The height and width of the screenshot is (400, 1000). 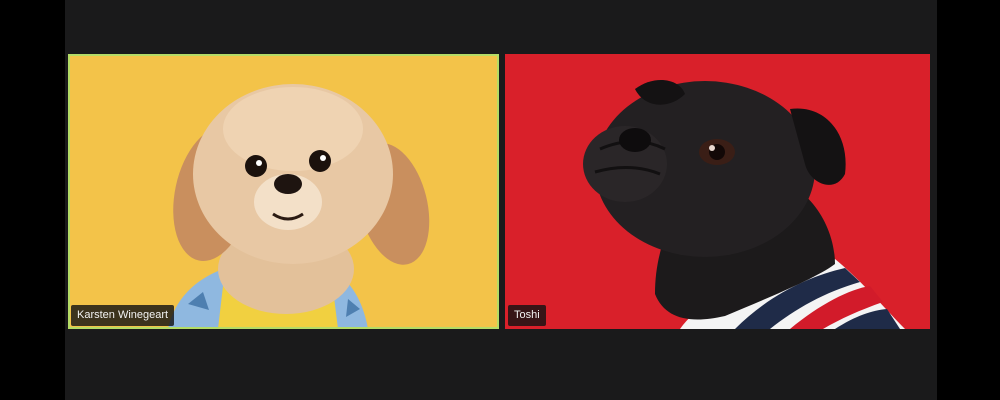 What do you see at coordinates (123, 315) in the screenshot?
I see `participant-name-label: Karsten Winegeart` at bounding box center [123, 315].